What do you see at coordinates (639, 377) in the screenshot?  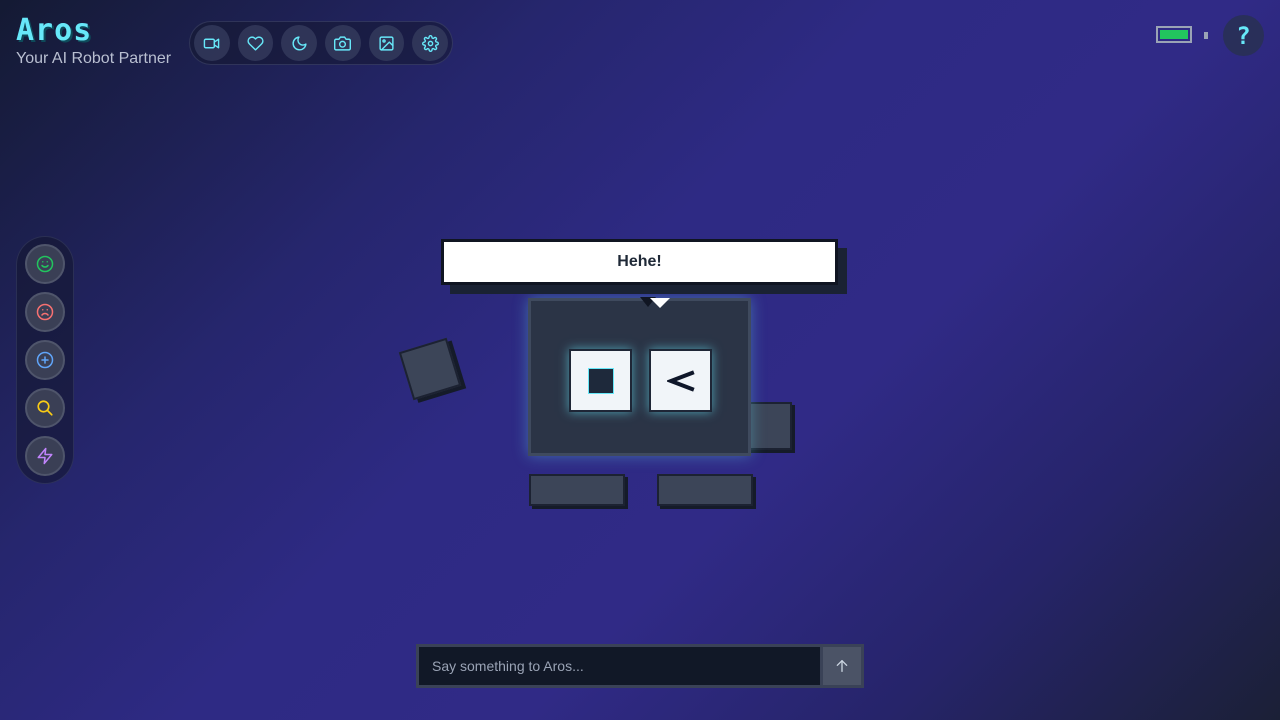 I see `robot-head` at bounding box center [639, 377].